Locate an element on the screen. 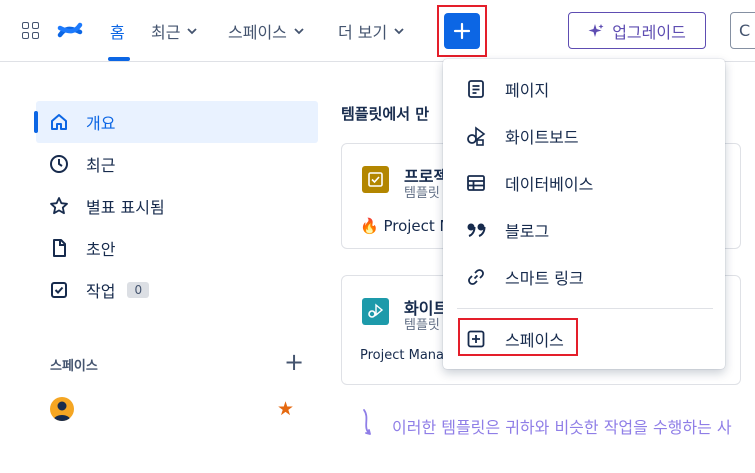  menu-item-smart-link: 스마트 링크 is located at coordinates (584, 277).